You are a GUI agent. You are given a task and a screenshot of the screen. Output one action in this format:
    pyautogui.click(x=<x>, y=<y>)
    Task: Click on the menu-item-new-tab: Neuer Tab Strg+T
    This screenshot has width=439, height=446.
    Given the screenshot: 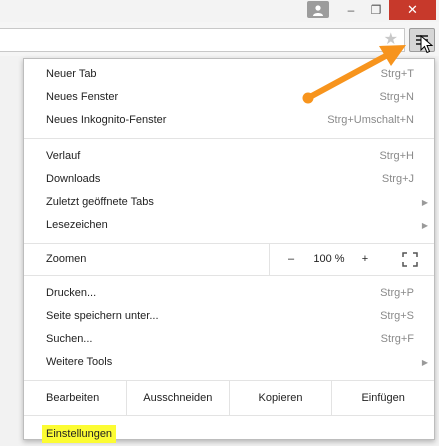 What is the action you would take?
    pyautogui.click(x=229, y=74)
    